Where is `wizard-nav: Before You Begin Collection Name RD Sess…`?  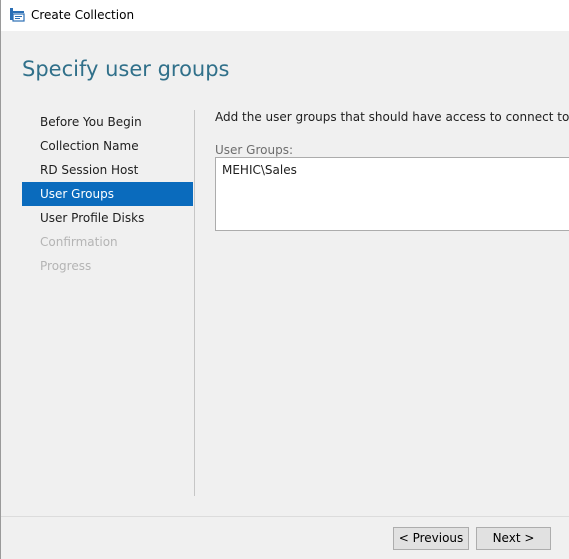
wizard-nav: Before You Begin Collection Name RD Sess… is located at coordinates (107, 194).